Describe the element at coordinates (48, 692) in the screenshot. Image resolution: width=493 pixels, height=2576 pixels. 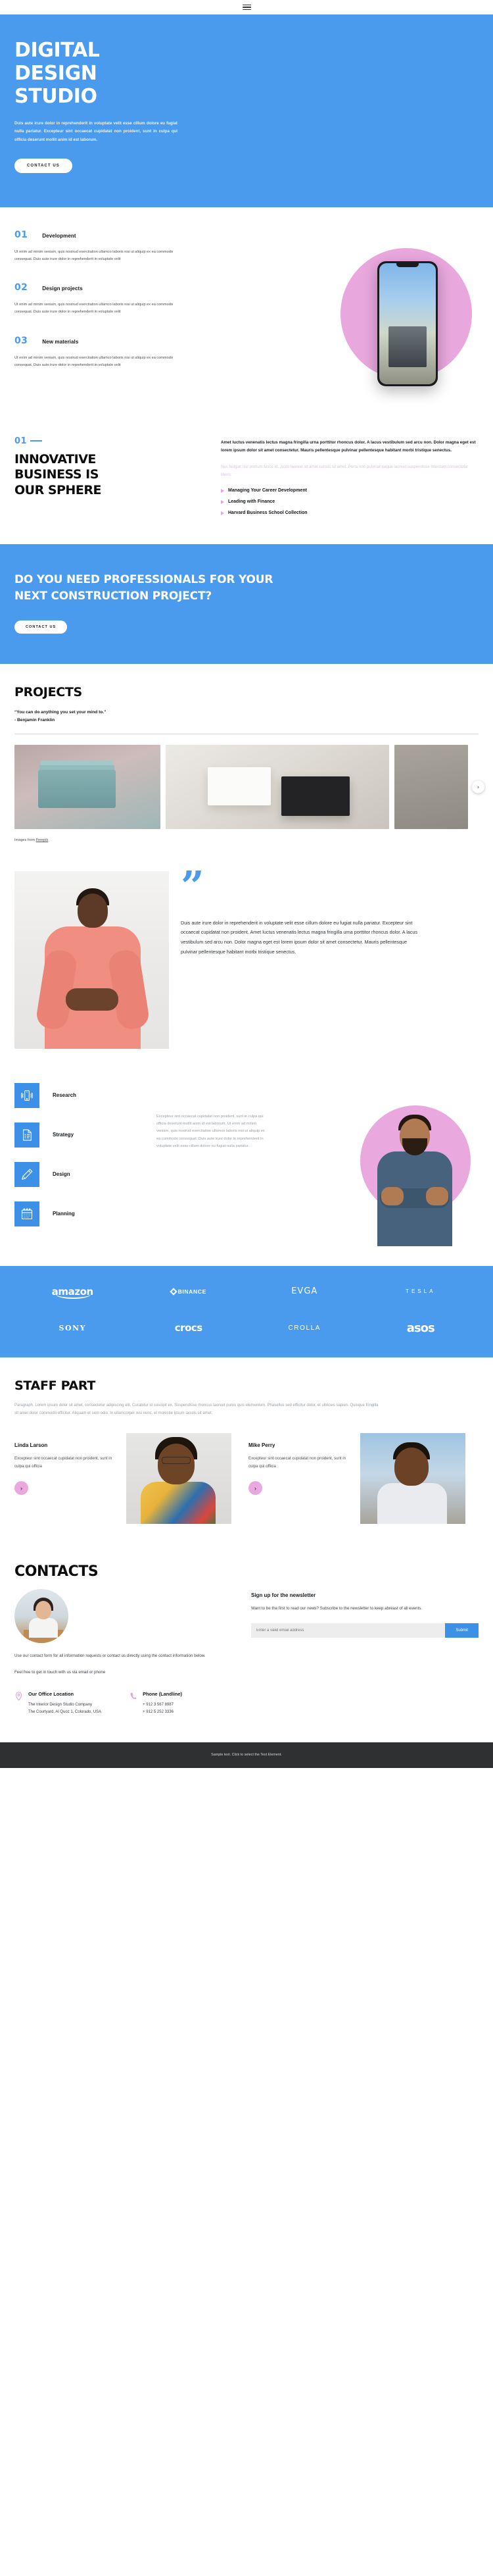
I see `projects-title: PROJECTS` at that location.